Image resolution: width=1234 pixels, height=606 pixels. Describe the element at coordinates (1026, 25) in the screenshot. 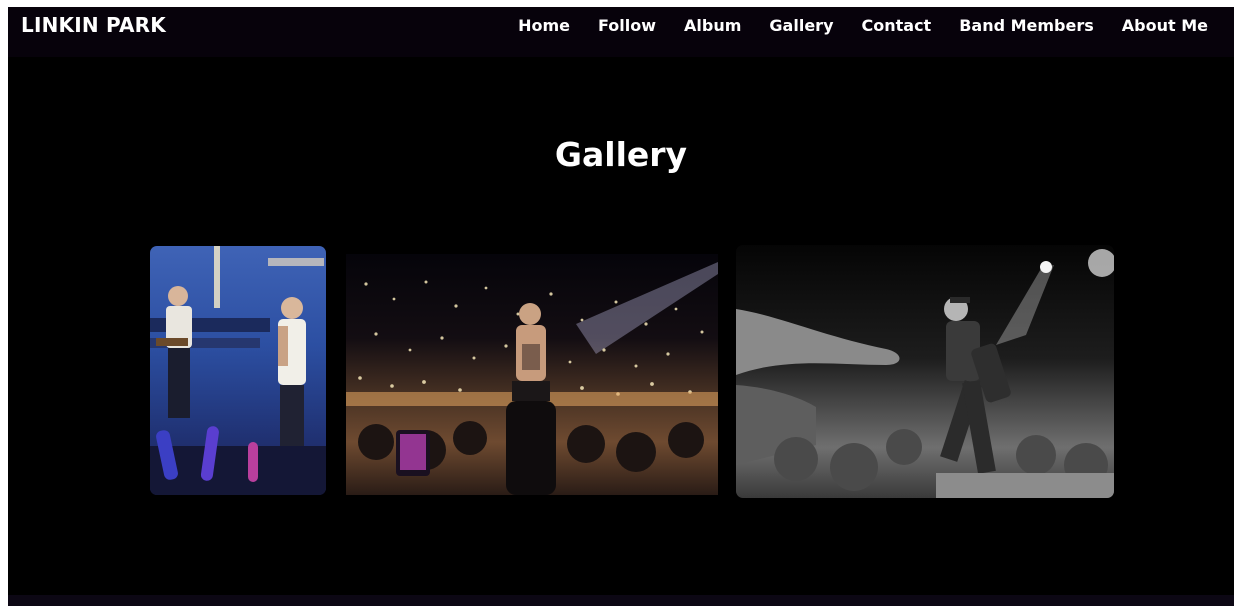

I see `nav-link-band-members: Band Members` at that location.